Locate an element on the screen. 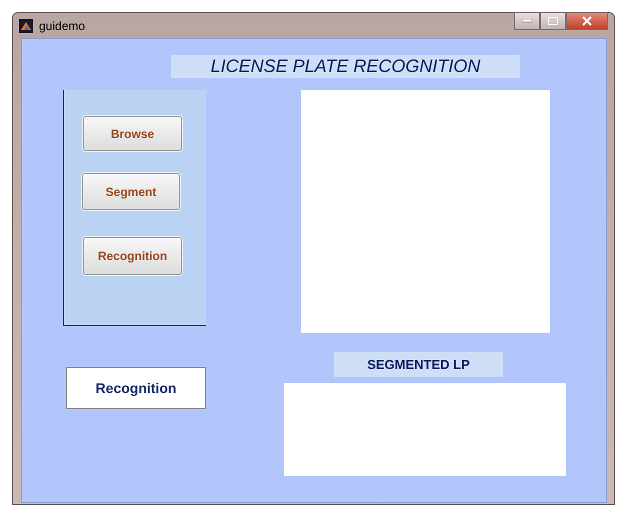  action-button: Browse is located at coordinates (132, 133).